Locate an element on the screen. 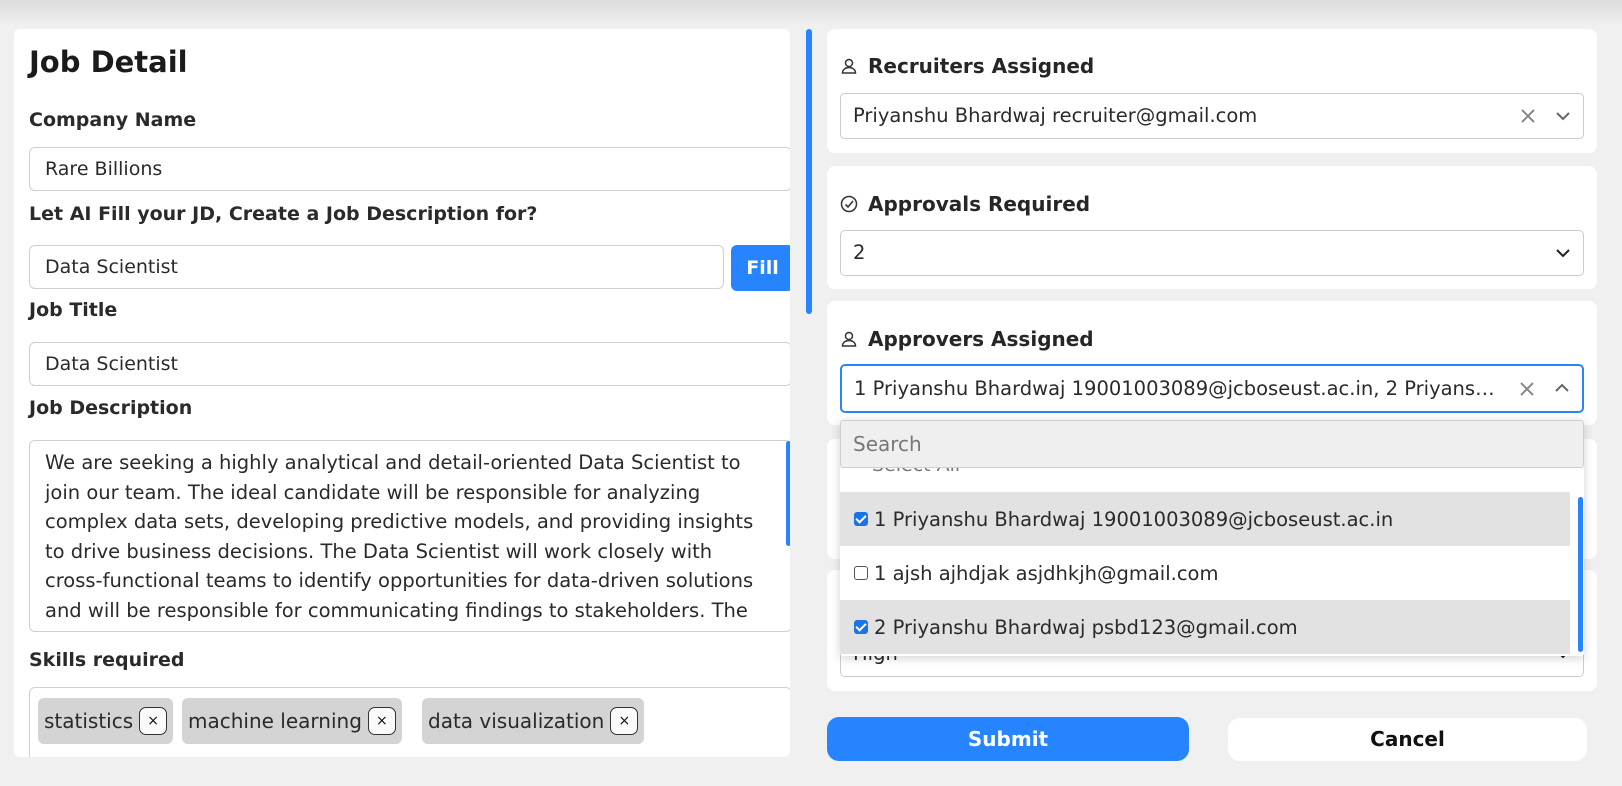 Image resolution: width=1622 pixels, height=786 pixels. left-panel-scrollbar is located at coordinates (809, 171).